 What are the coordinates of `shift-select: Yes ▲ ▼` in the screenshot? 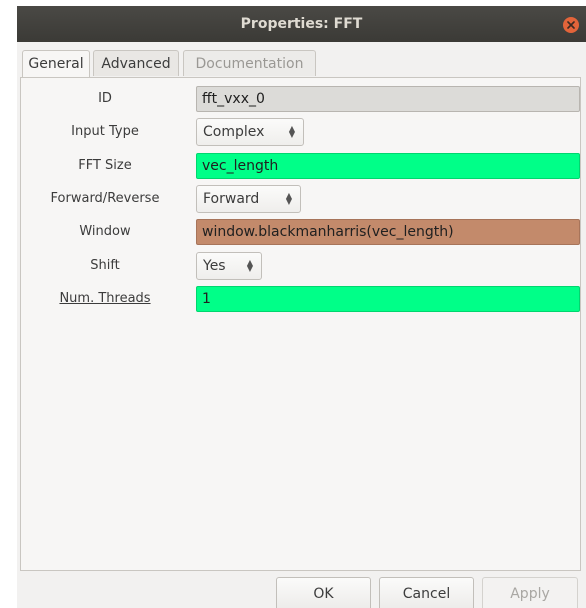 It's located at (229, 266).